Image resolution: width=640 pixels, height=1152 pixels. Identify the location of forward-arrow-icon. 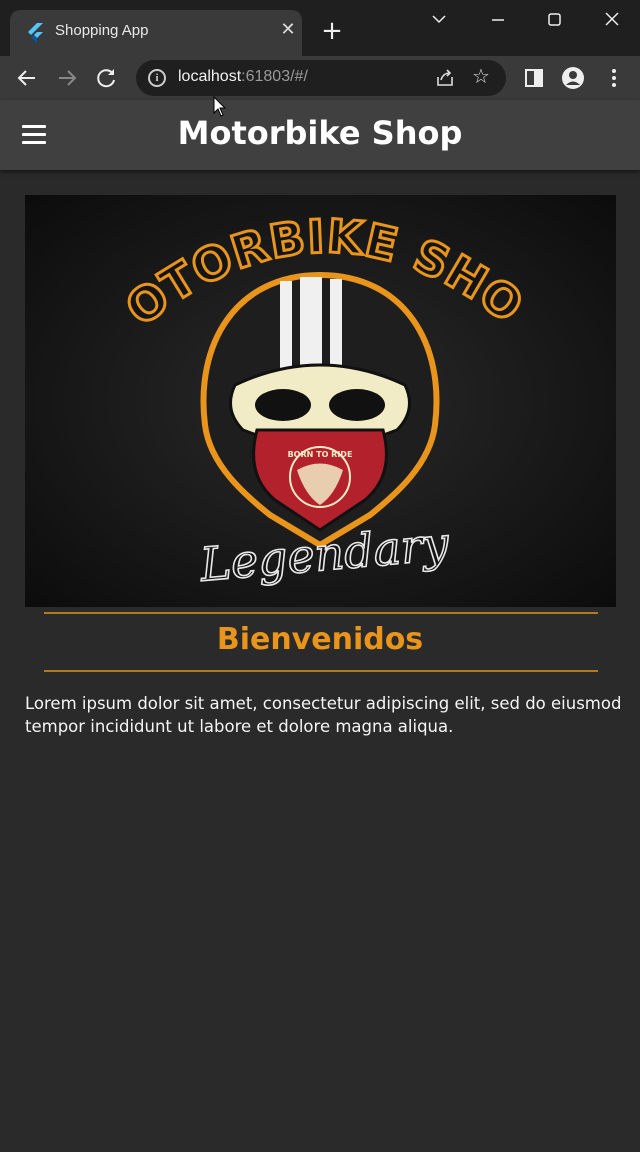
(67, 78).